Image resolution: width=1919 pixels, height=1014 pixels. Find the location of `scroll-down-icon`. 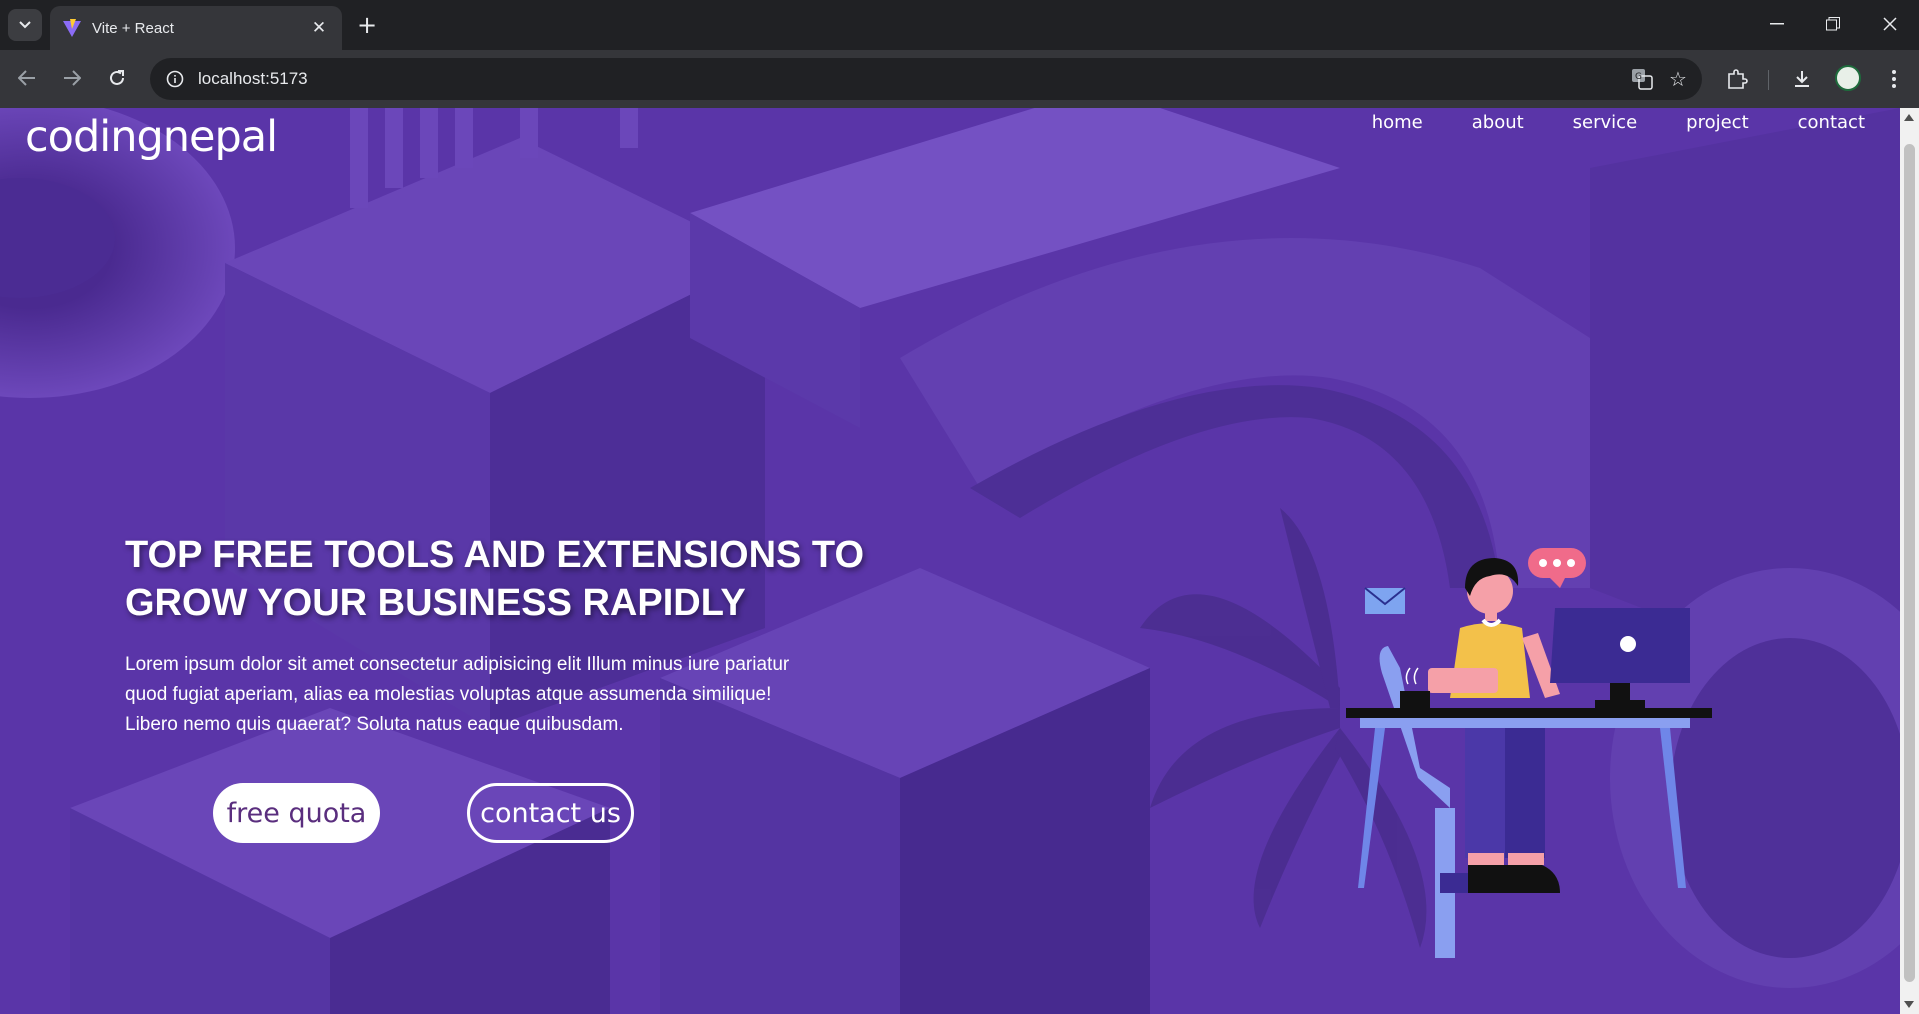

scroll-down-icon is located at coordinates (1909, 1004).